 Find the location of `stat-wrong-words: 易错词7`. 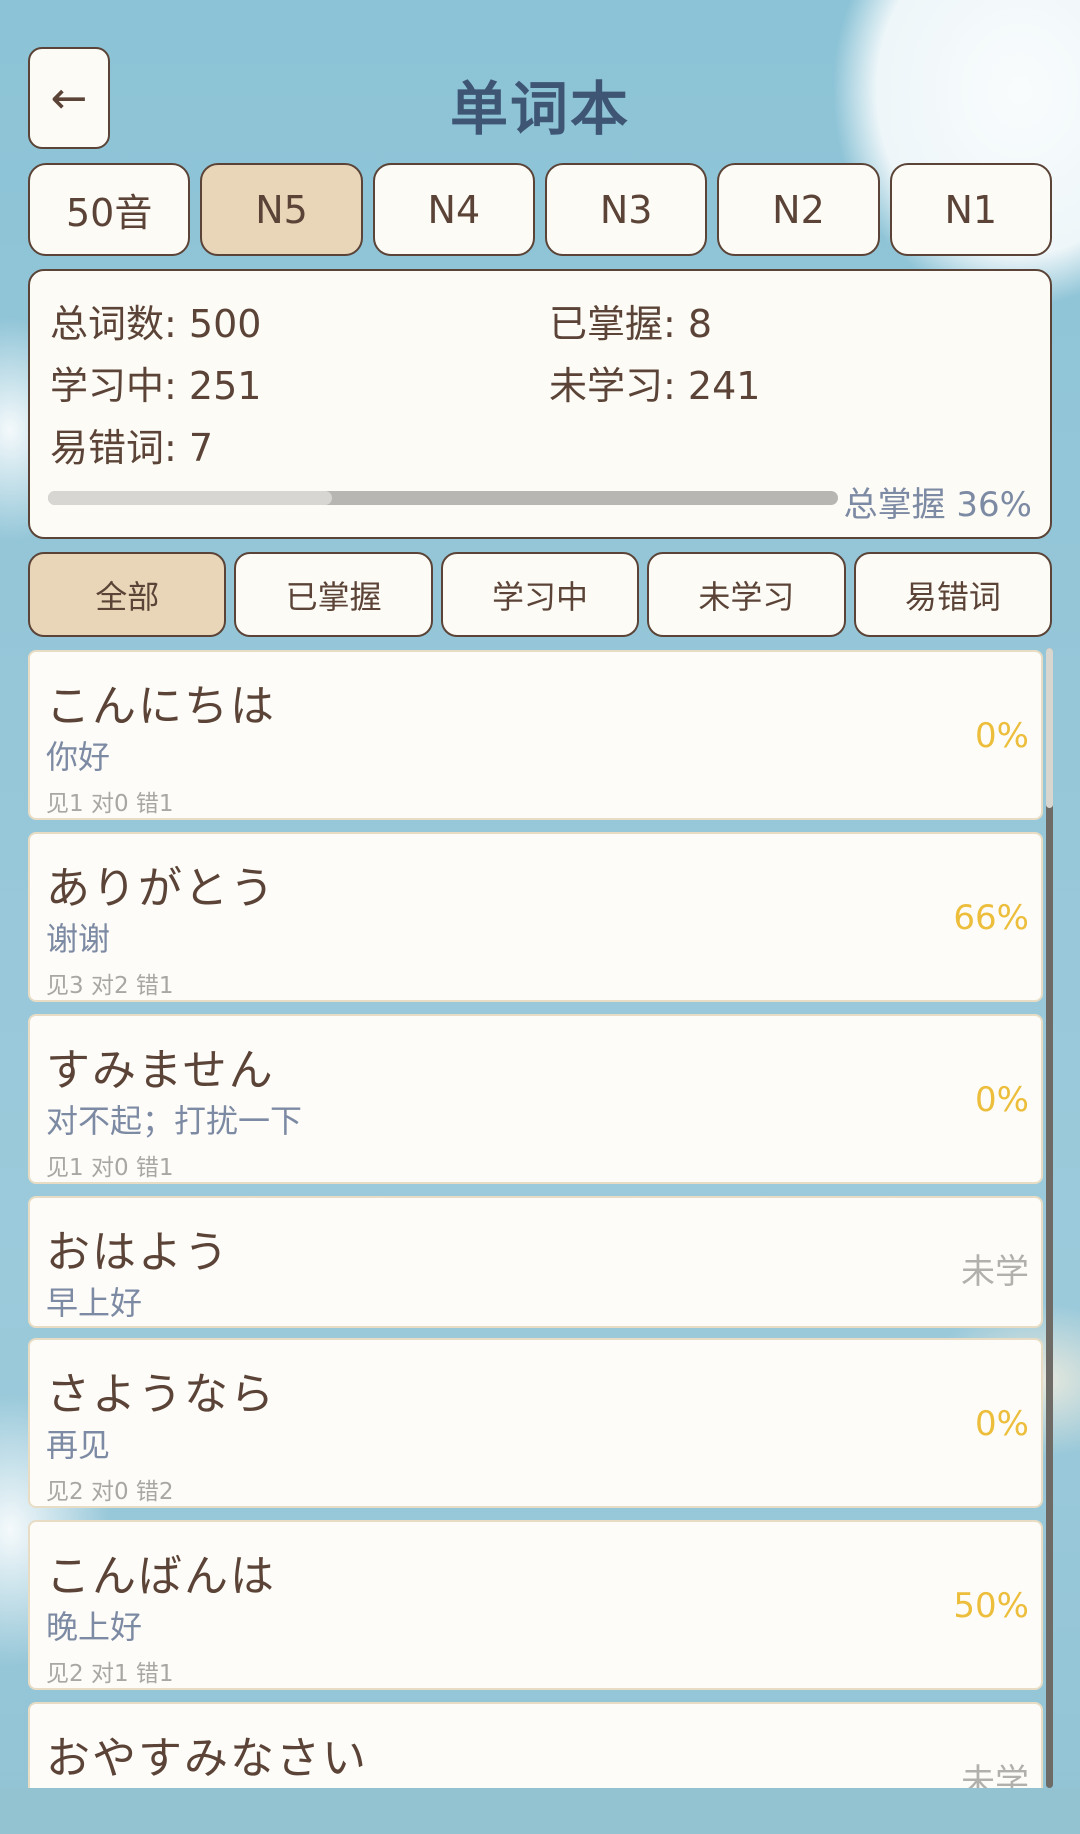

stat-wrong-words: 易错词7 is located at coordinates (131, 444).